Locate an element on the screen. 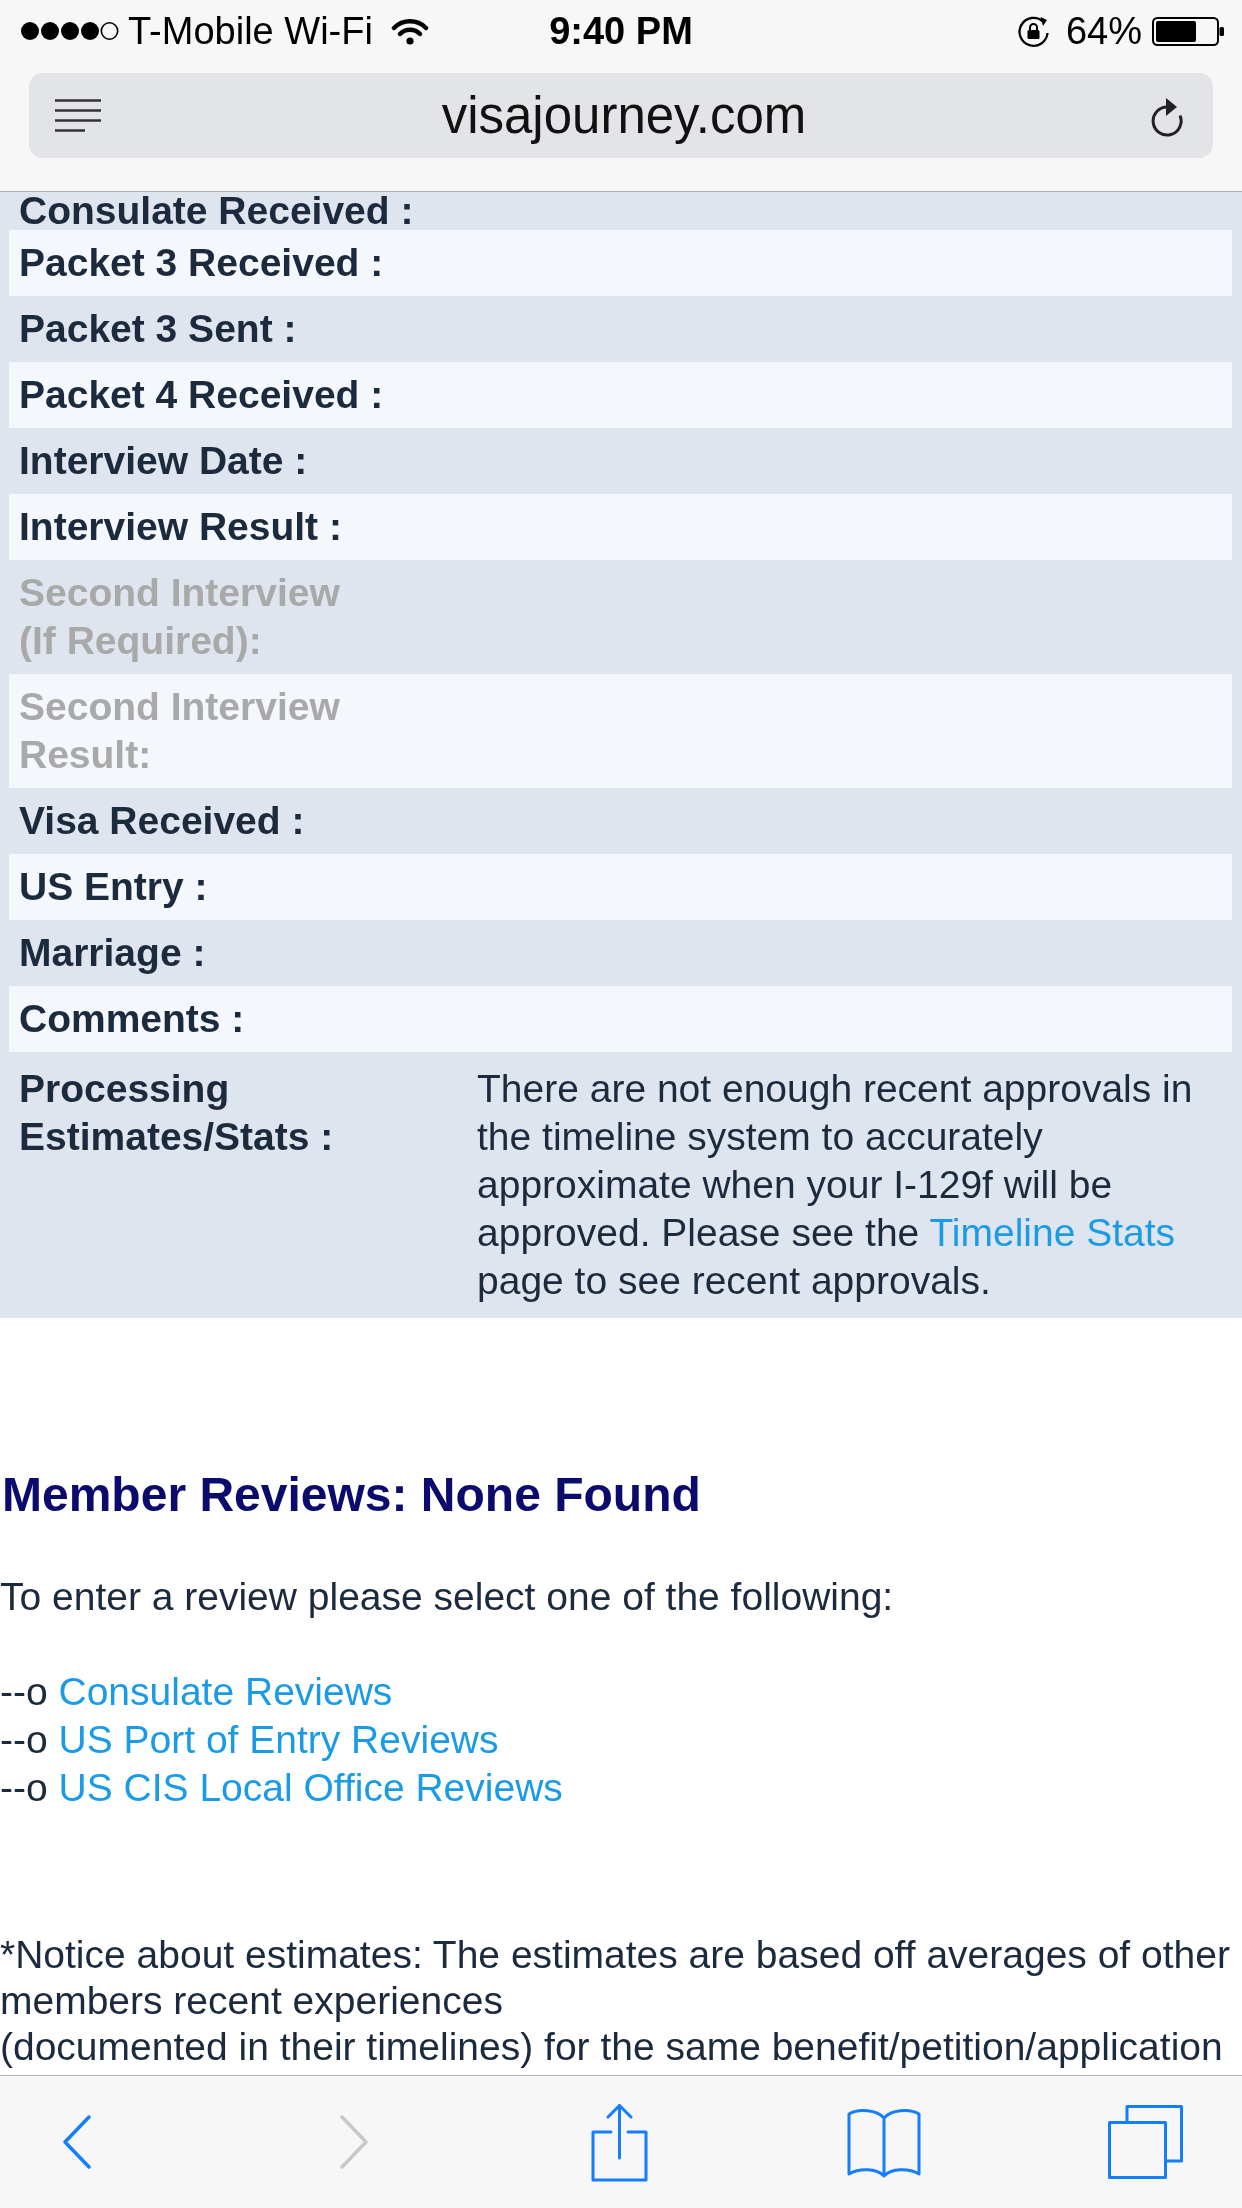 Image resolution: width=1242 pixels, height=2208 pixels. field-label: Interview Date : is located at coordinates (163, 461).